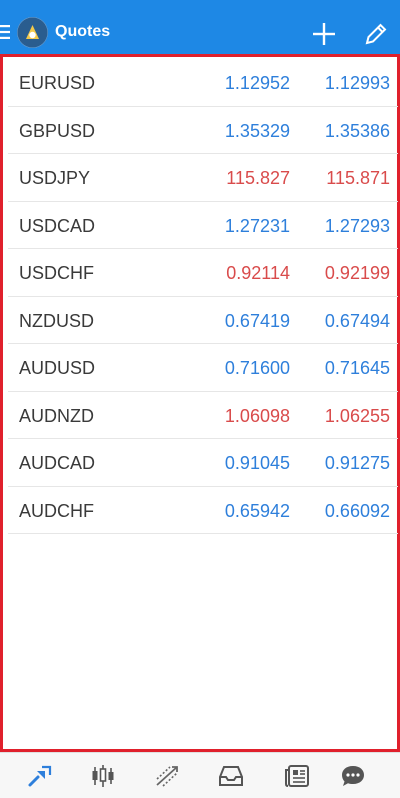  I want to click on news-icon, so click(298, 776).